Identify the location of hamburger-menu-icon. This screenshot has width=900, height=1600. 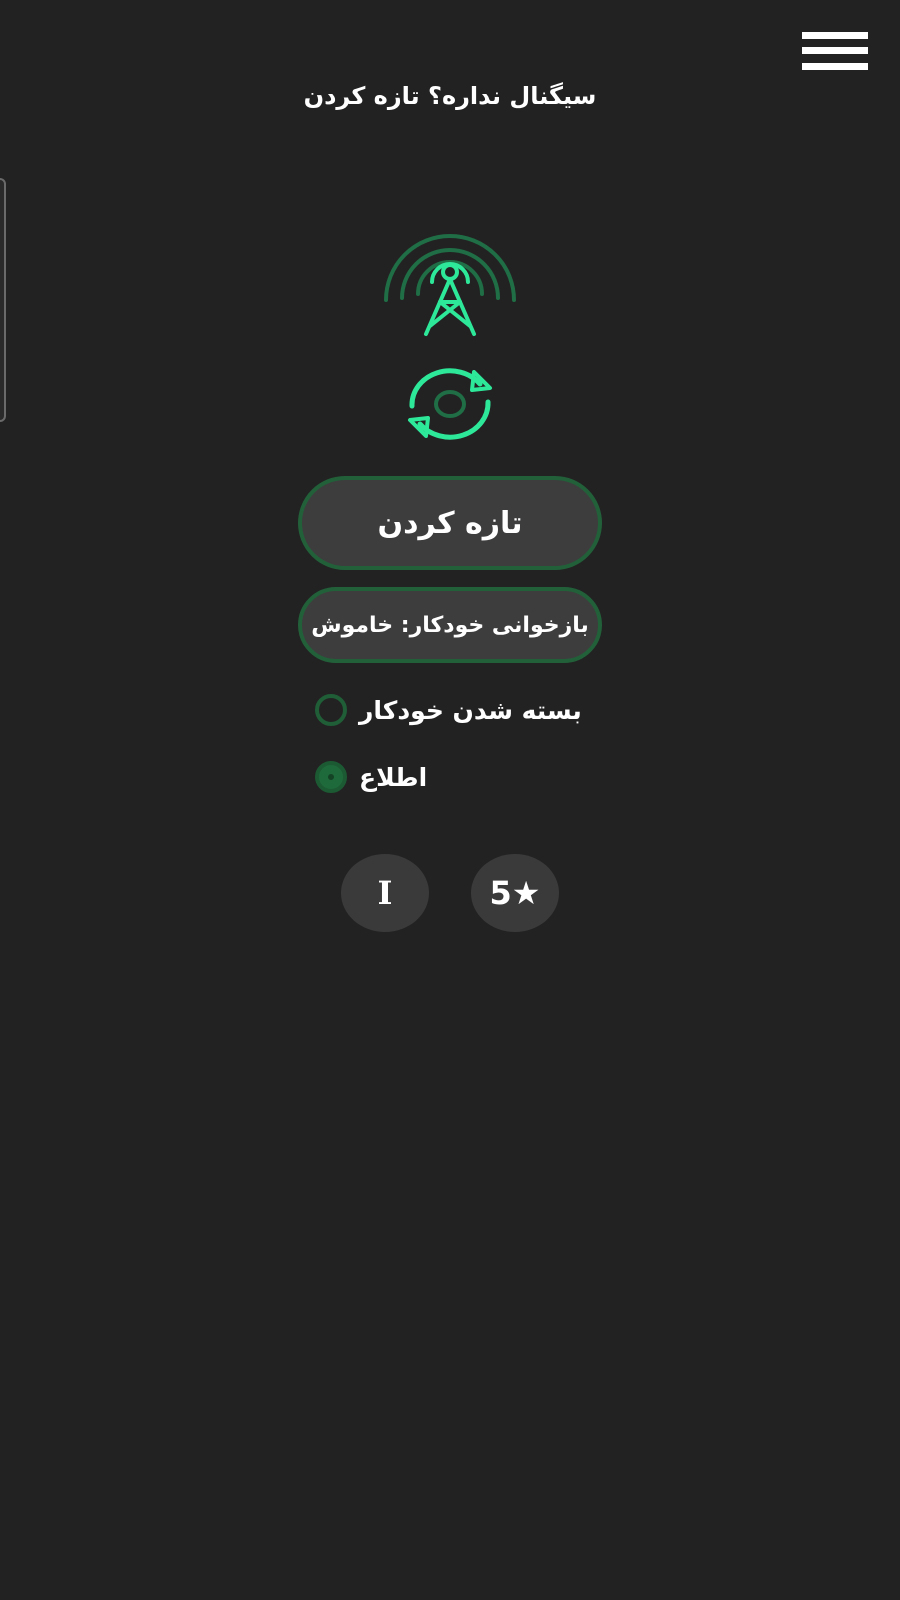
(835, 52).